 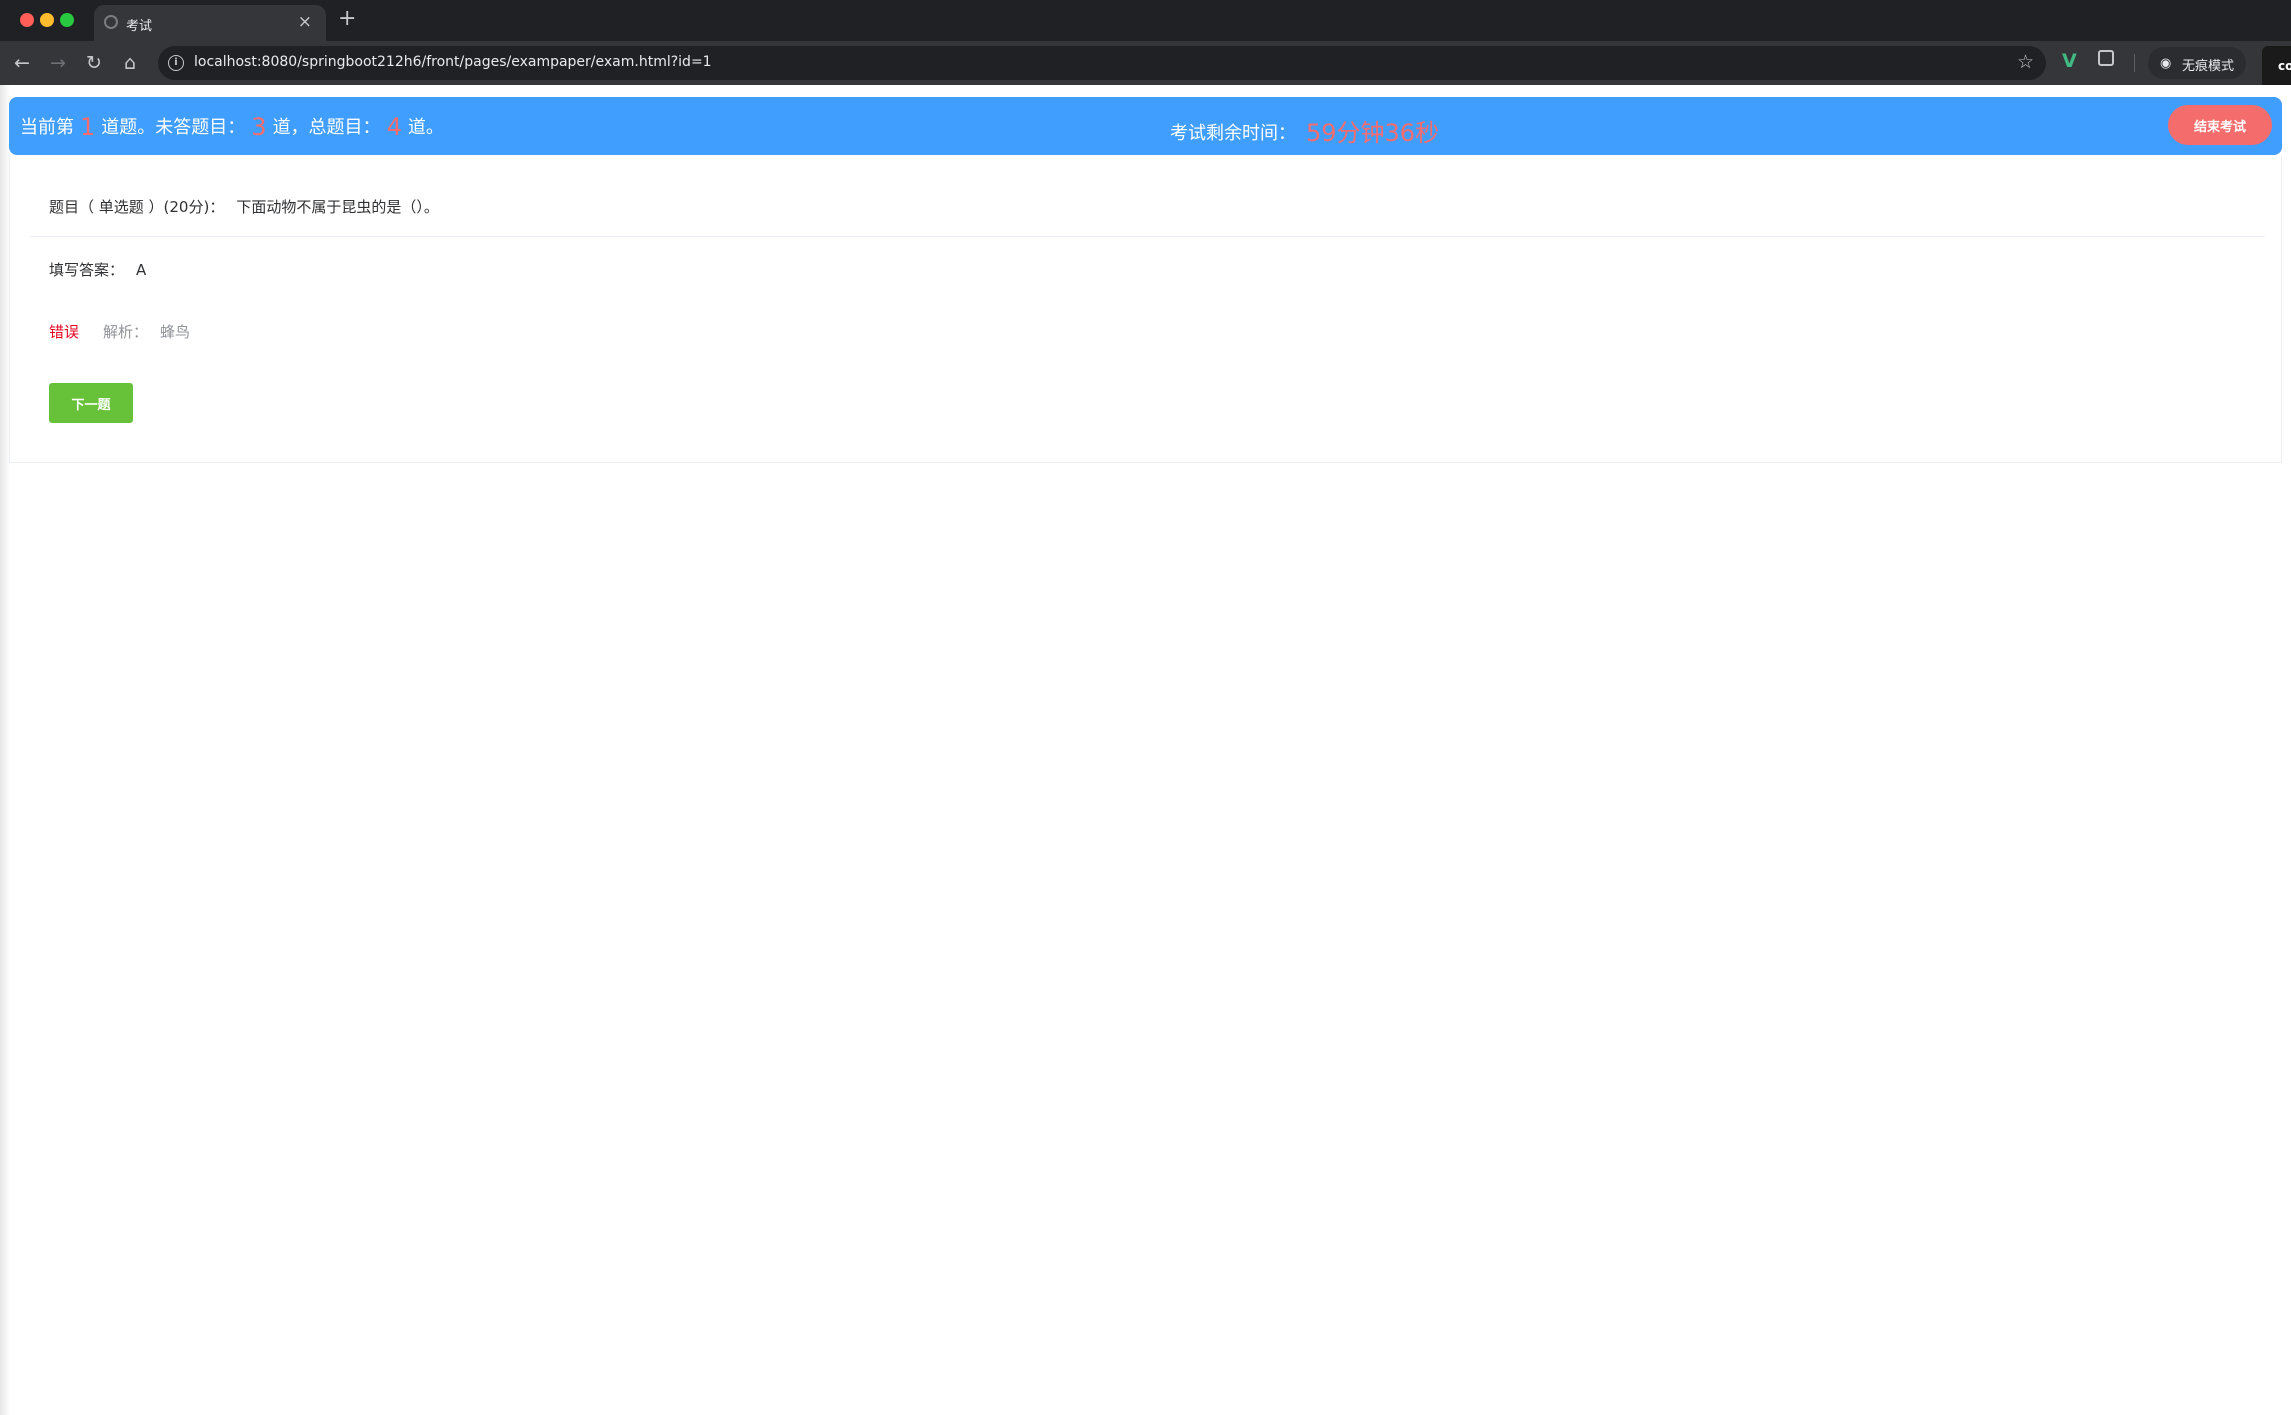 I want to click on back-arrow-icon: ←, so click(x=22, y=63).